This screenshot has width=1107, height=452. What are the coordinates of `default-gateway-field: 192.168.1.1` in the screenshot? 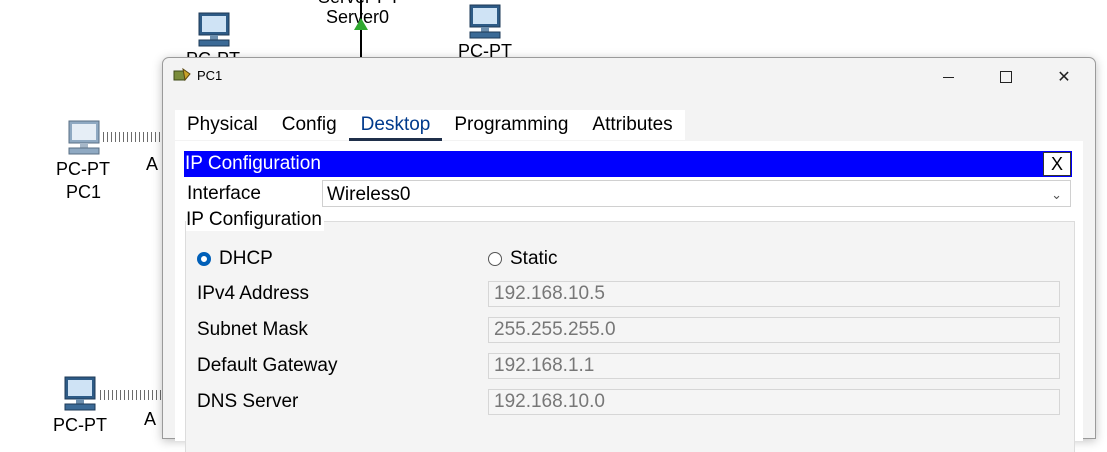 It's located at (774, 366).